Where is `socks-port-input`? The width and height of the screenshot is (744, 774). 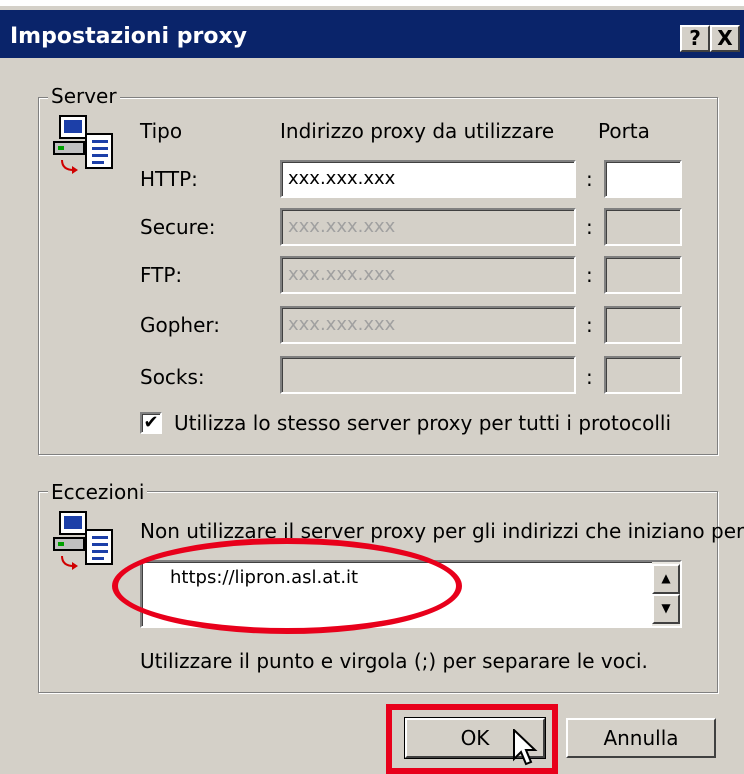 socks-port-input is located at coordinates (643, 375).